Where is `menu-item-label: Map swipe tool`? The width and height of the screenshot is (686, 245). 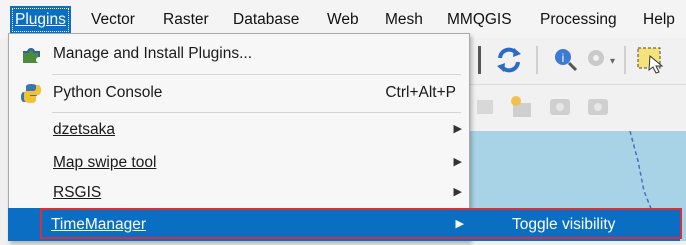 menu-item-label: Map swipe tool is located at coordinates (105, 162).